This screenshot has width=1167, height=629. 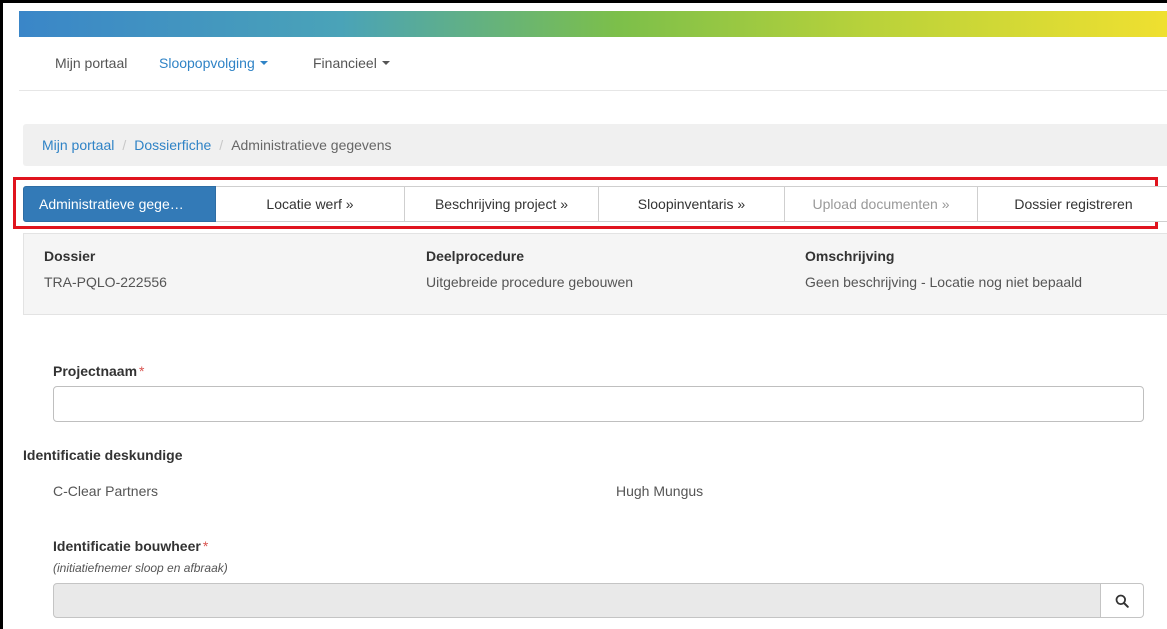 I want to click on breadcrumb-link-dossierfiche: Dossierfiche, so click(x=172, y=145).